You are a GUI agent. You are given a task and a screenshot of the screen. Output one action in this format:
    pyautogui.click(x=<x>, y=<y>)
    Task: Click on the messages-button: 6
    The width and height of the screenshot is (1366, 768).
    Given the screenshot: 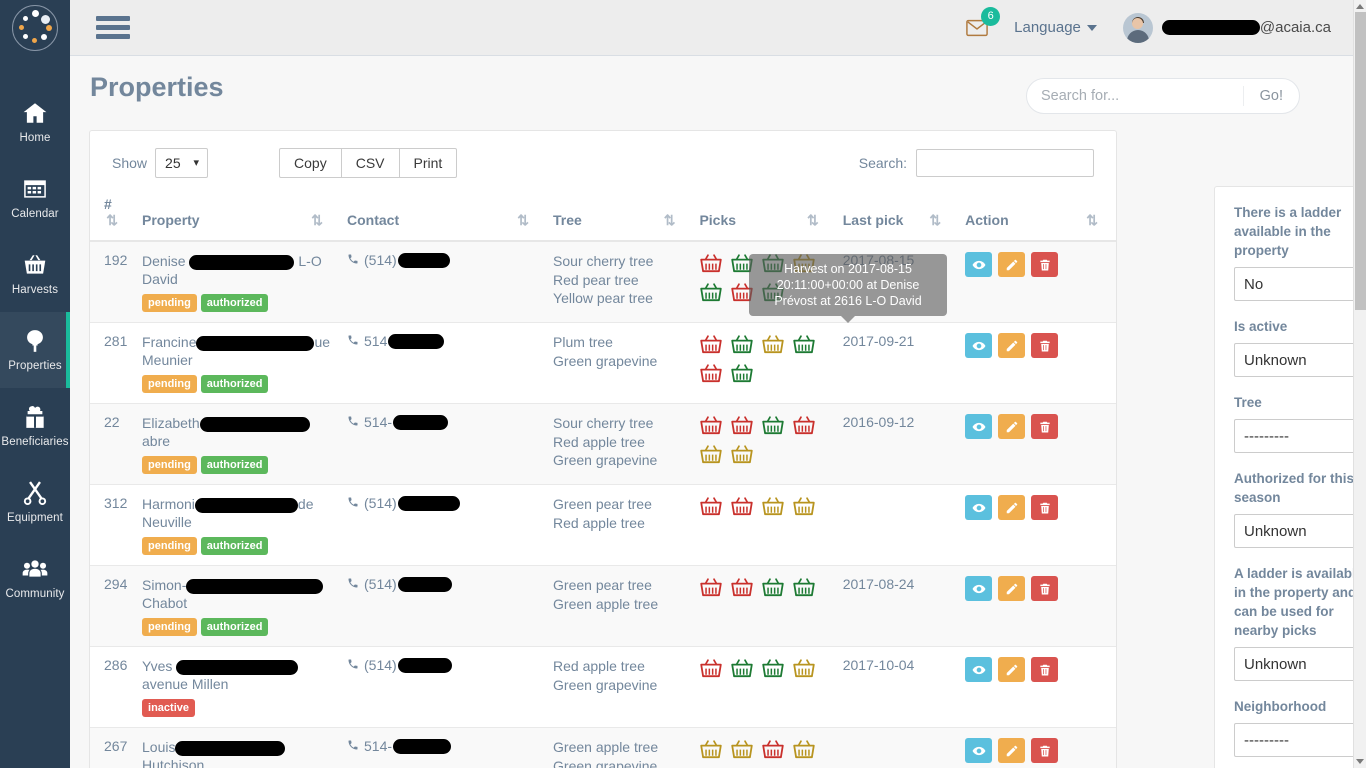 What is the action you would take?
    pyautogui.click(x=983, y=22)
    